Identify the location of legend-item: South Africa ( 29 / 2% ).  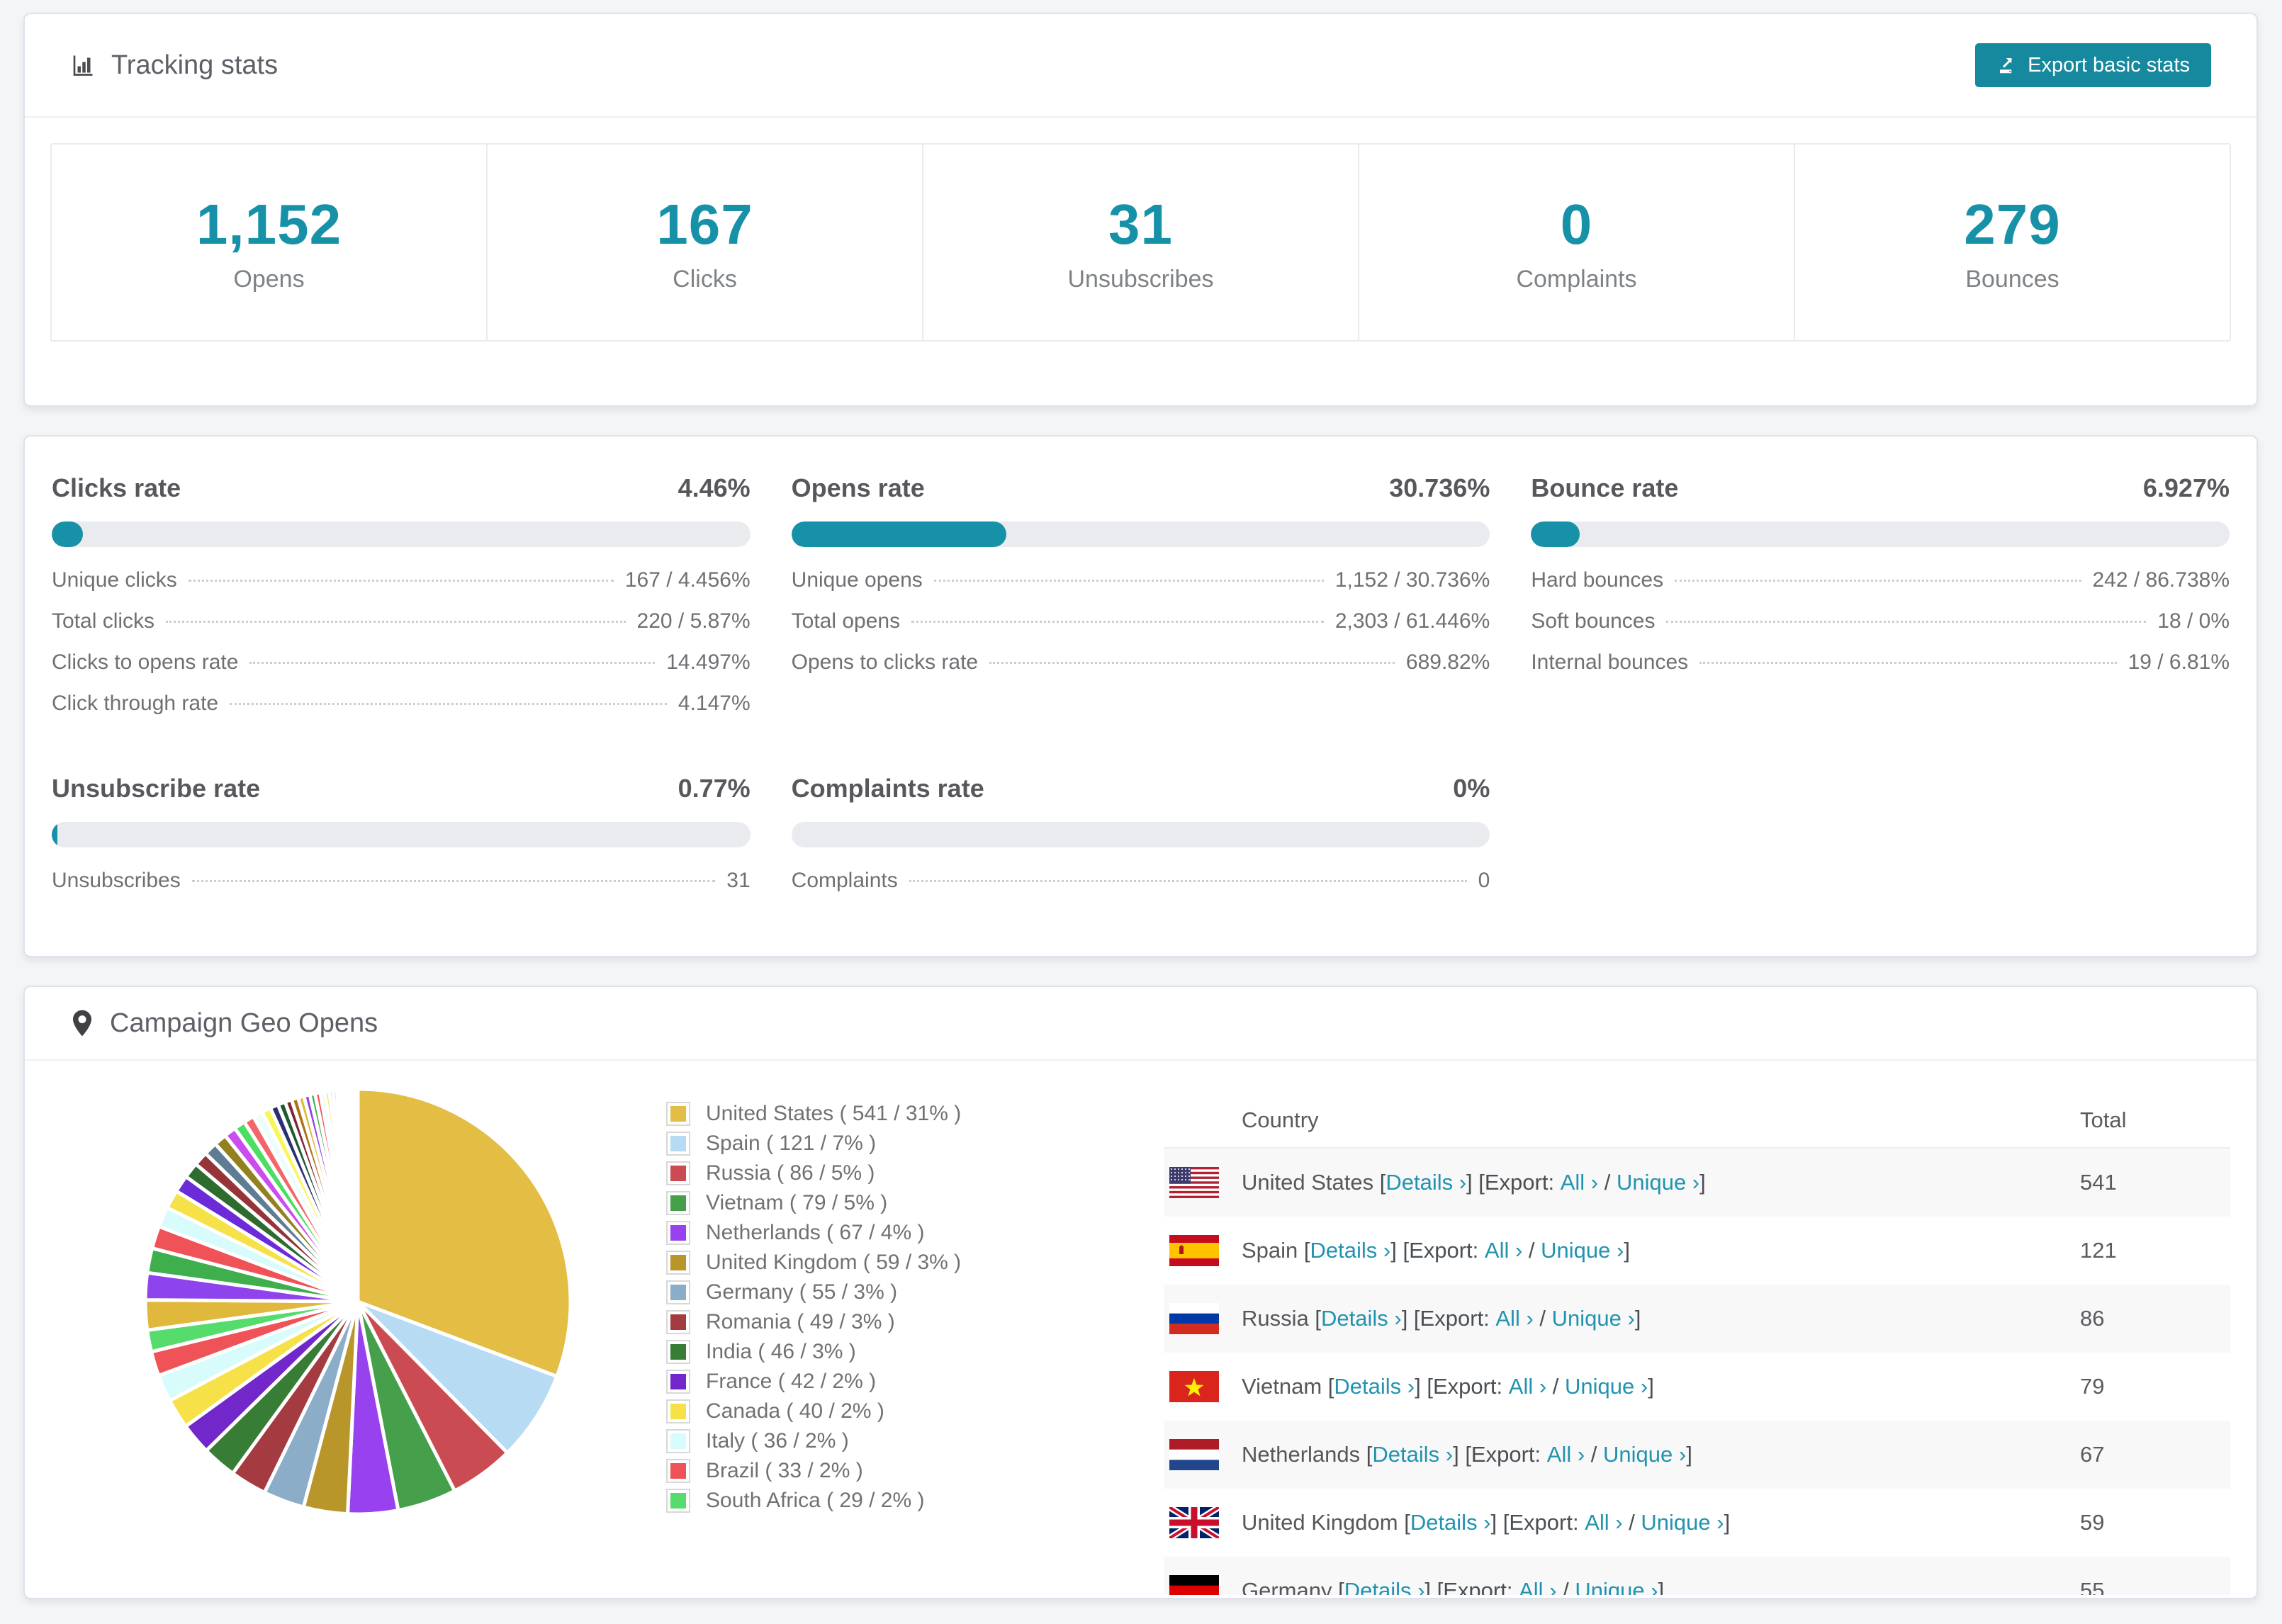
(813, 1501).